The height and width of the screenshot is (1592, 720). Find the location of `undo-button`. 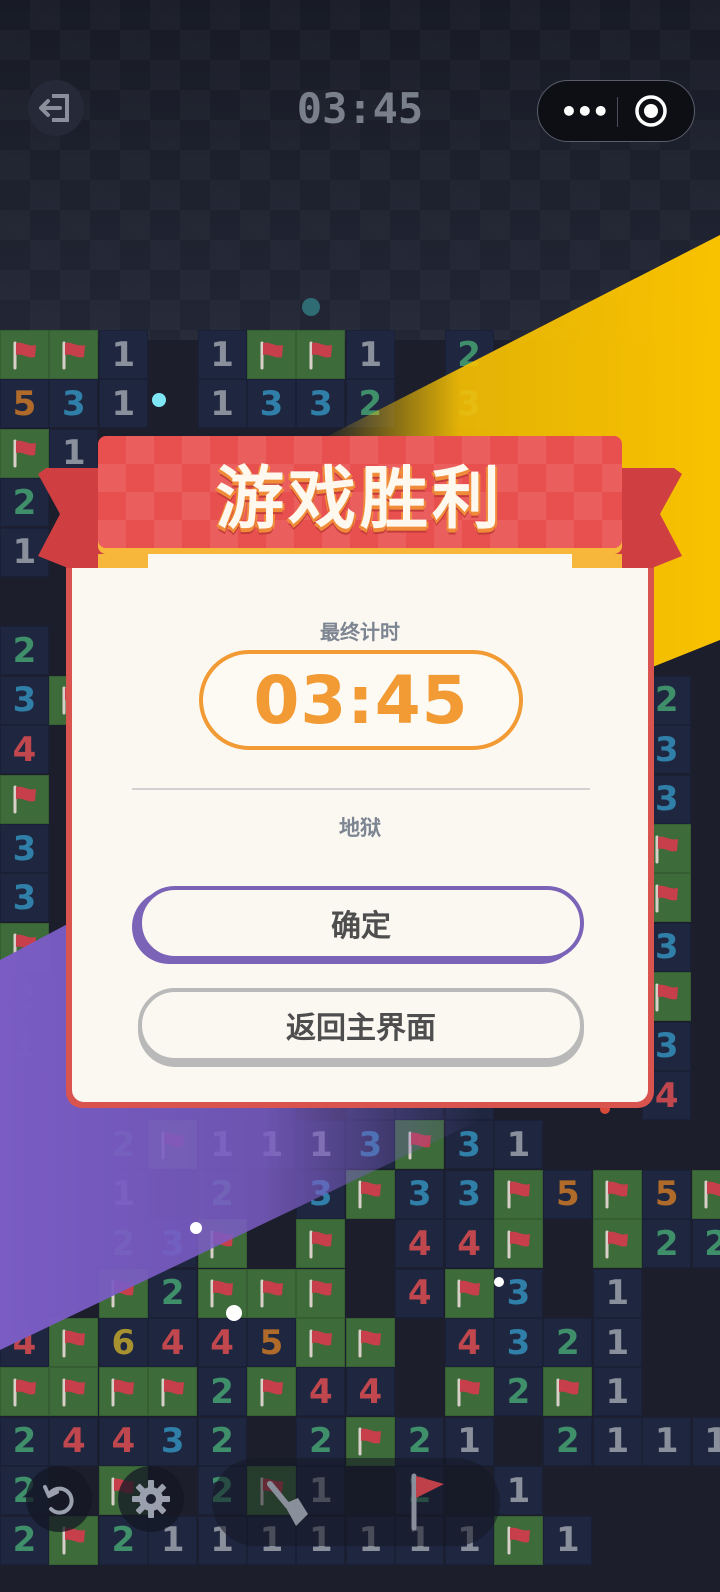

undo-button is located at coordinates (59, 1499).